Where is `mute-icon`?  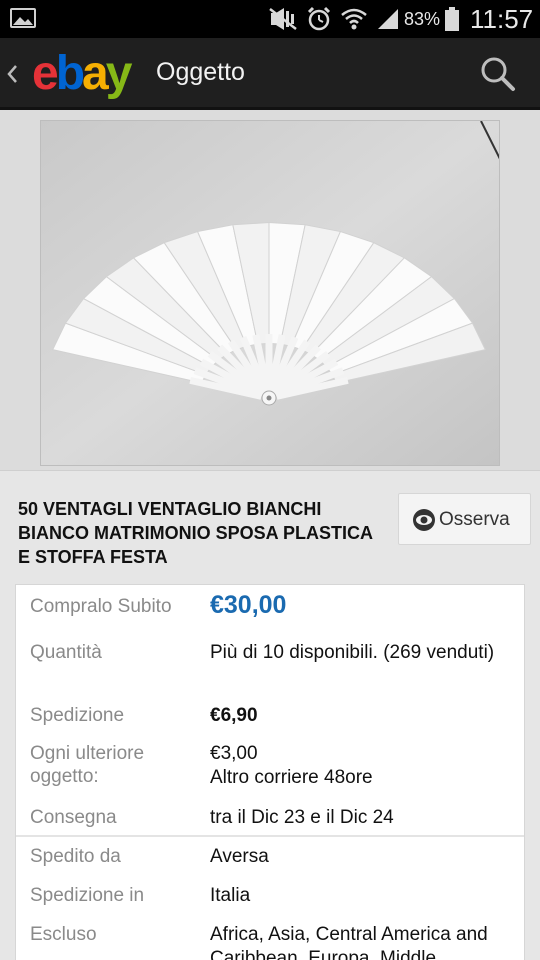
mute-icon is located at coordinates (283, 19).